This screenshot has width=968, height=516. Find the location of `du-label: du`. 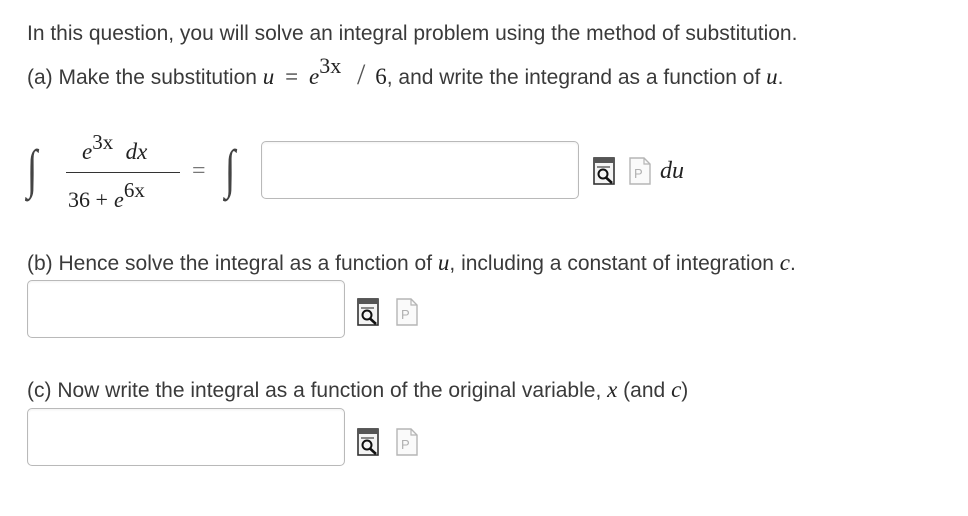

du-label: du is located at coordinates (672, 171).